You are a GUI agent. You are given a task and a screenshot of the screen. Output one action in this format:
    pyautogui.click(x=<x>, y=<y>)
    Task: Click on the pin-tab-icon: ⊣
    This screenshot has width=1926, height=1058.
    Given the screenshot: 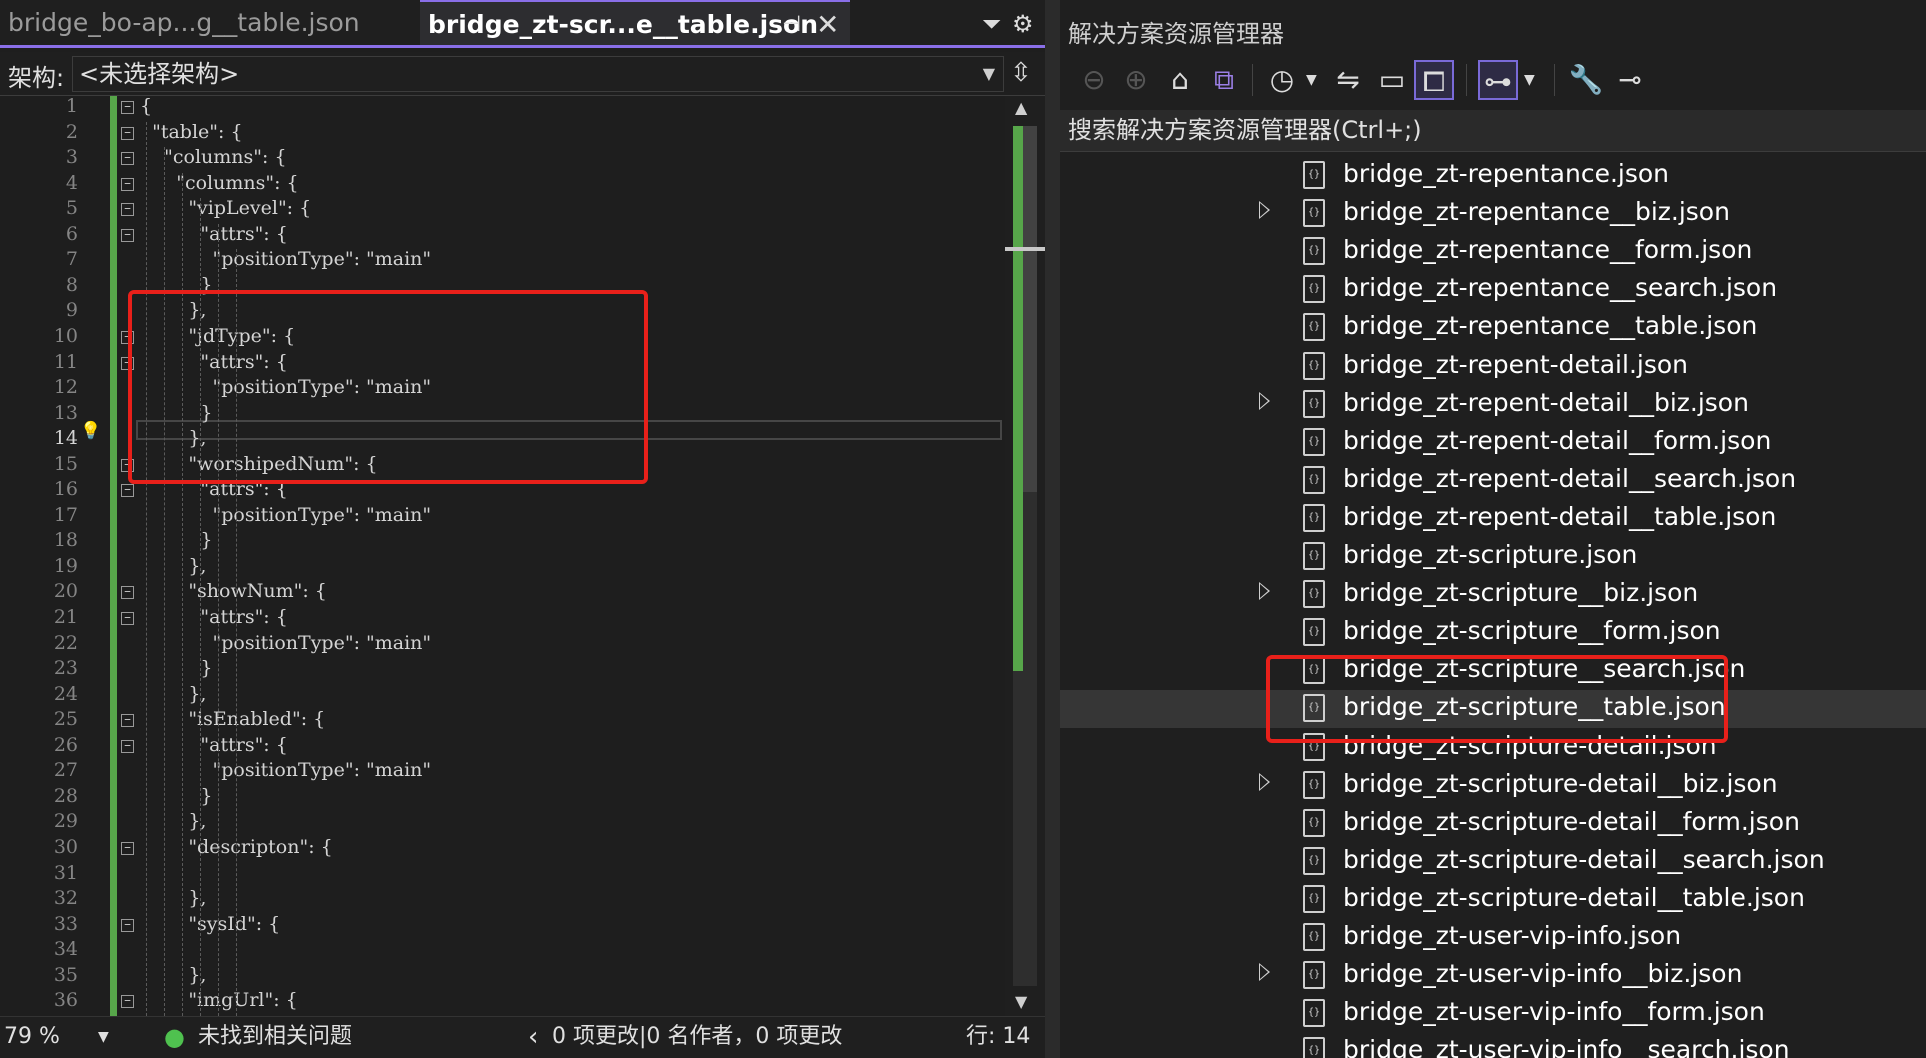 What is the action you would take?
    pyautogui.click(x=794, y=23)
    